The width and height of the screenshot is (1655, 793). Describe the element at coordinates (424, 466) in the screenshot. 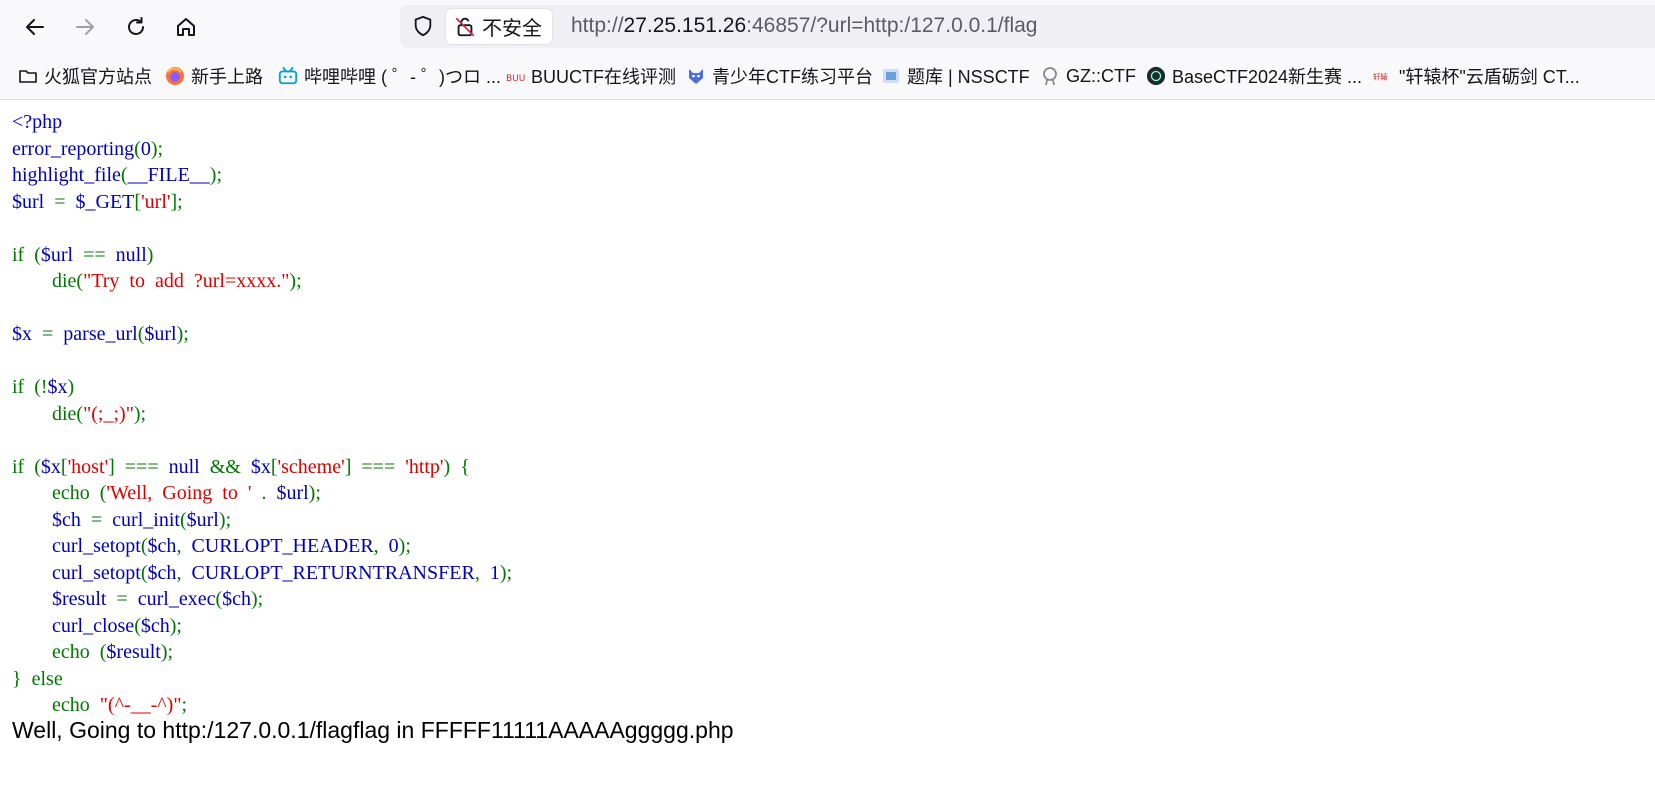

I see `code-token: 'http'` at that location.